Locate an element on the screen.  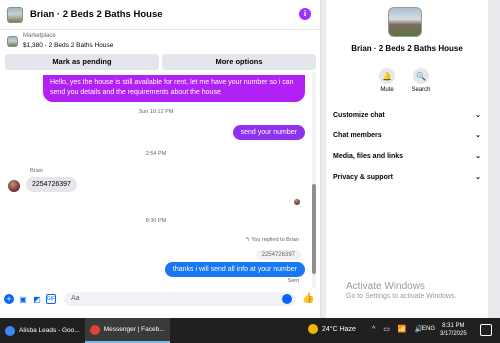
reply-note: ↰ You replied to Brian is located at coordinates (272, 240).